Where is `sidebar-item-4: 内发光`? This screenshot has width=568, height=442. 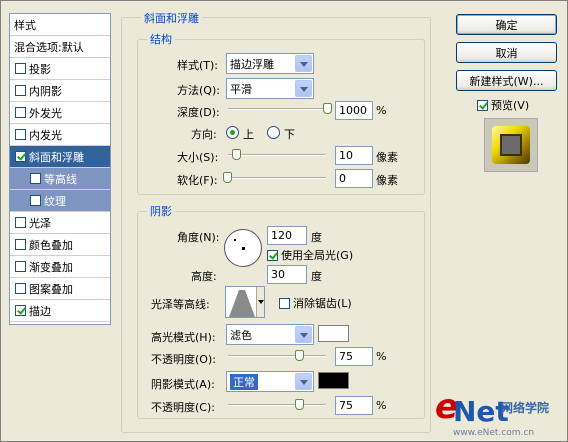
sidebar-item-4: 内发光 is located at coordinates (60, 135).